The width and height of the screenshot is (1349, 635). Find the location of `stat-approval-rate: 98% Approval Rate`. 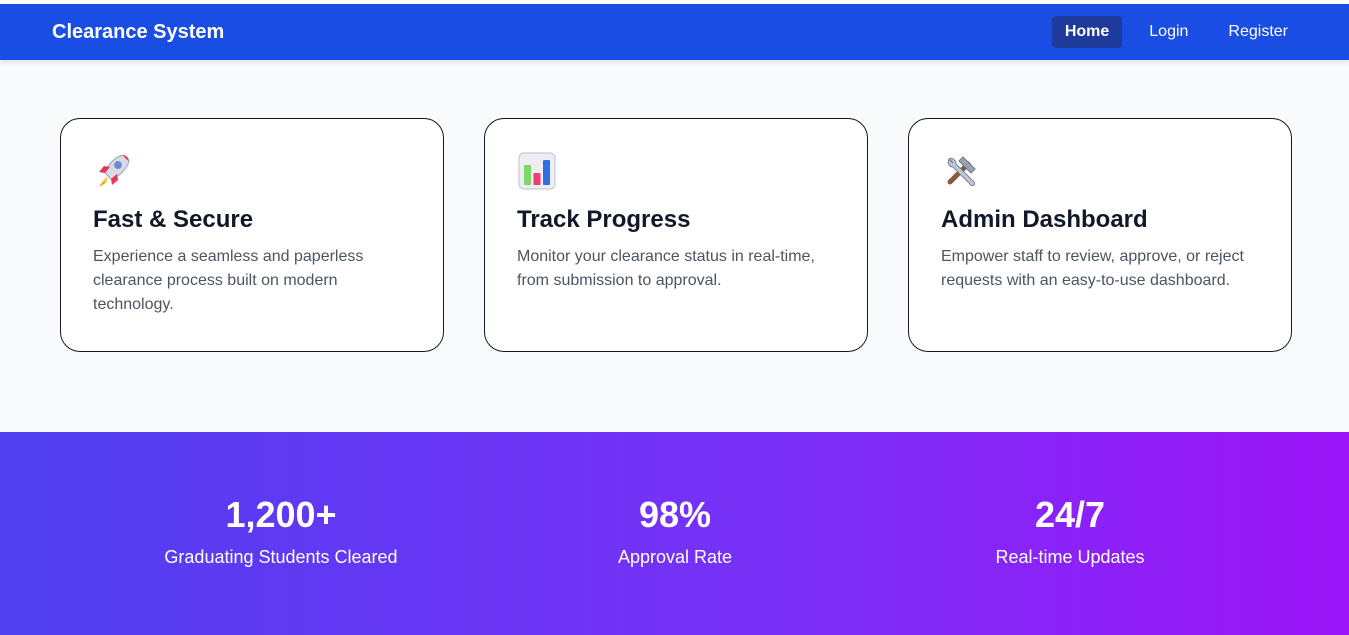

stat-approval-rate: 98% Approval Rate is located at coordinates (675, 531).